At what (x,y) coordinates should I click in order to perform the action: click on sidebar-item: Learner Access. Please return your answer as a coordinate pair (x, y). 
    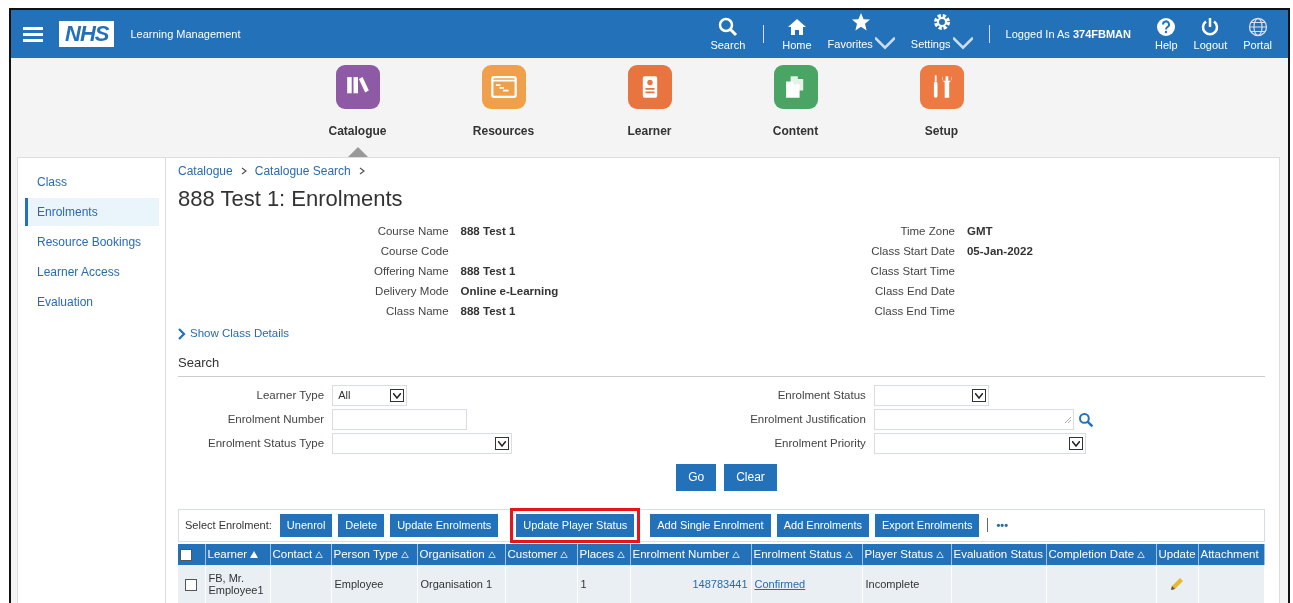
    Looking at the image, I should click on (92, 272).